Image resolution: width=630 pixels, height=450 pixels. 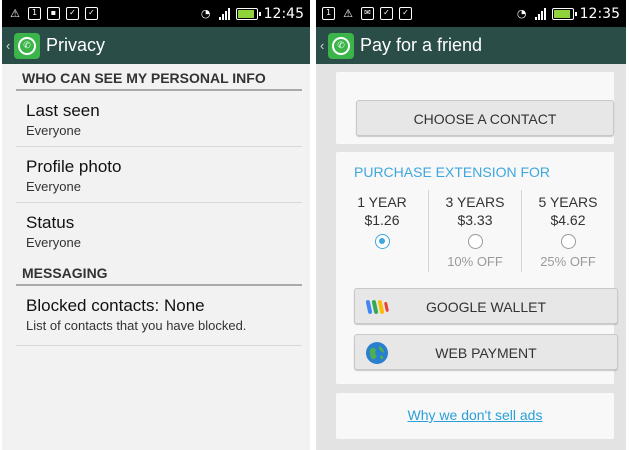 What do you see at coordinates (377, 353) in the screenshot?
I see `globe-icon` at bounding box center [377, 353].